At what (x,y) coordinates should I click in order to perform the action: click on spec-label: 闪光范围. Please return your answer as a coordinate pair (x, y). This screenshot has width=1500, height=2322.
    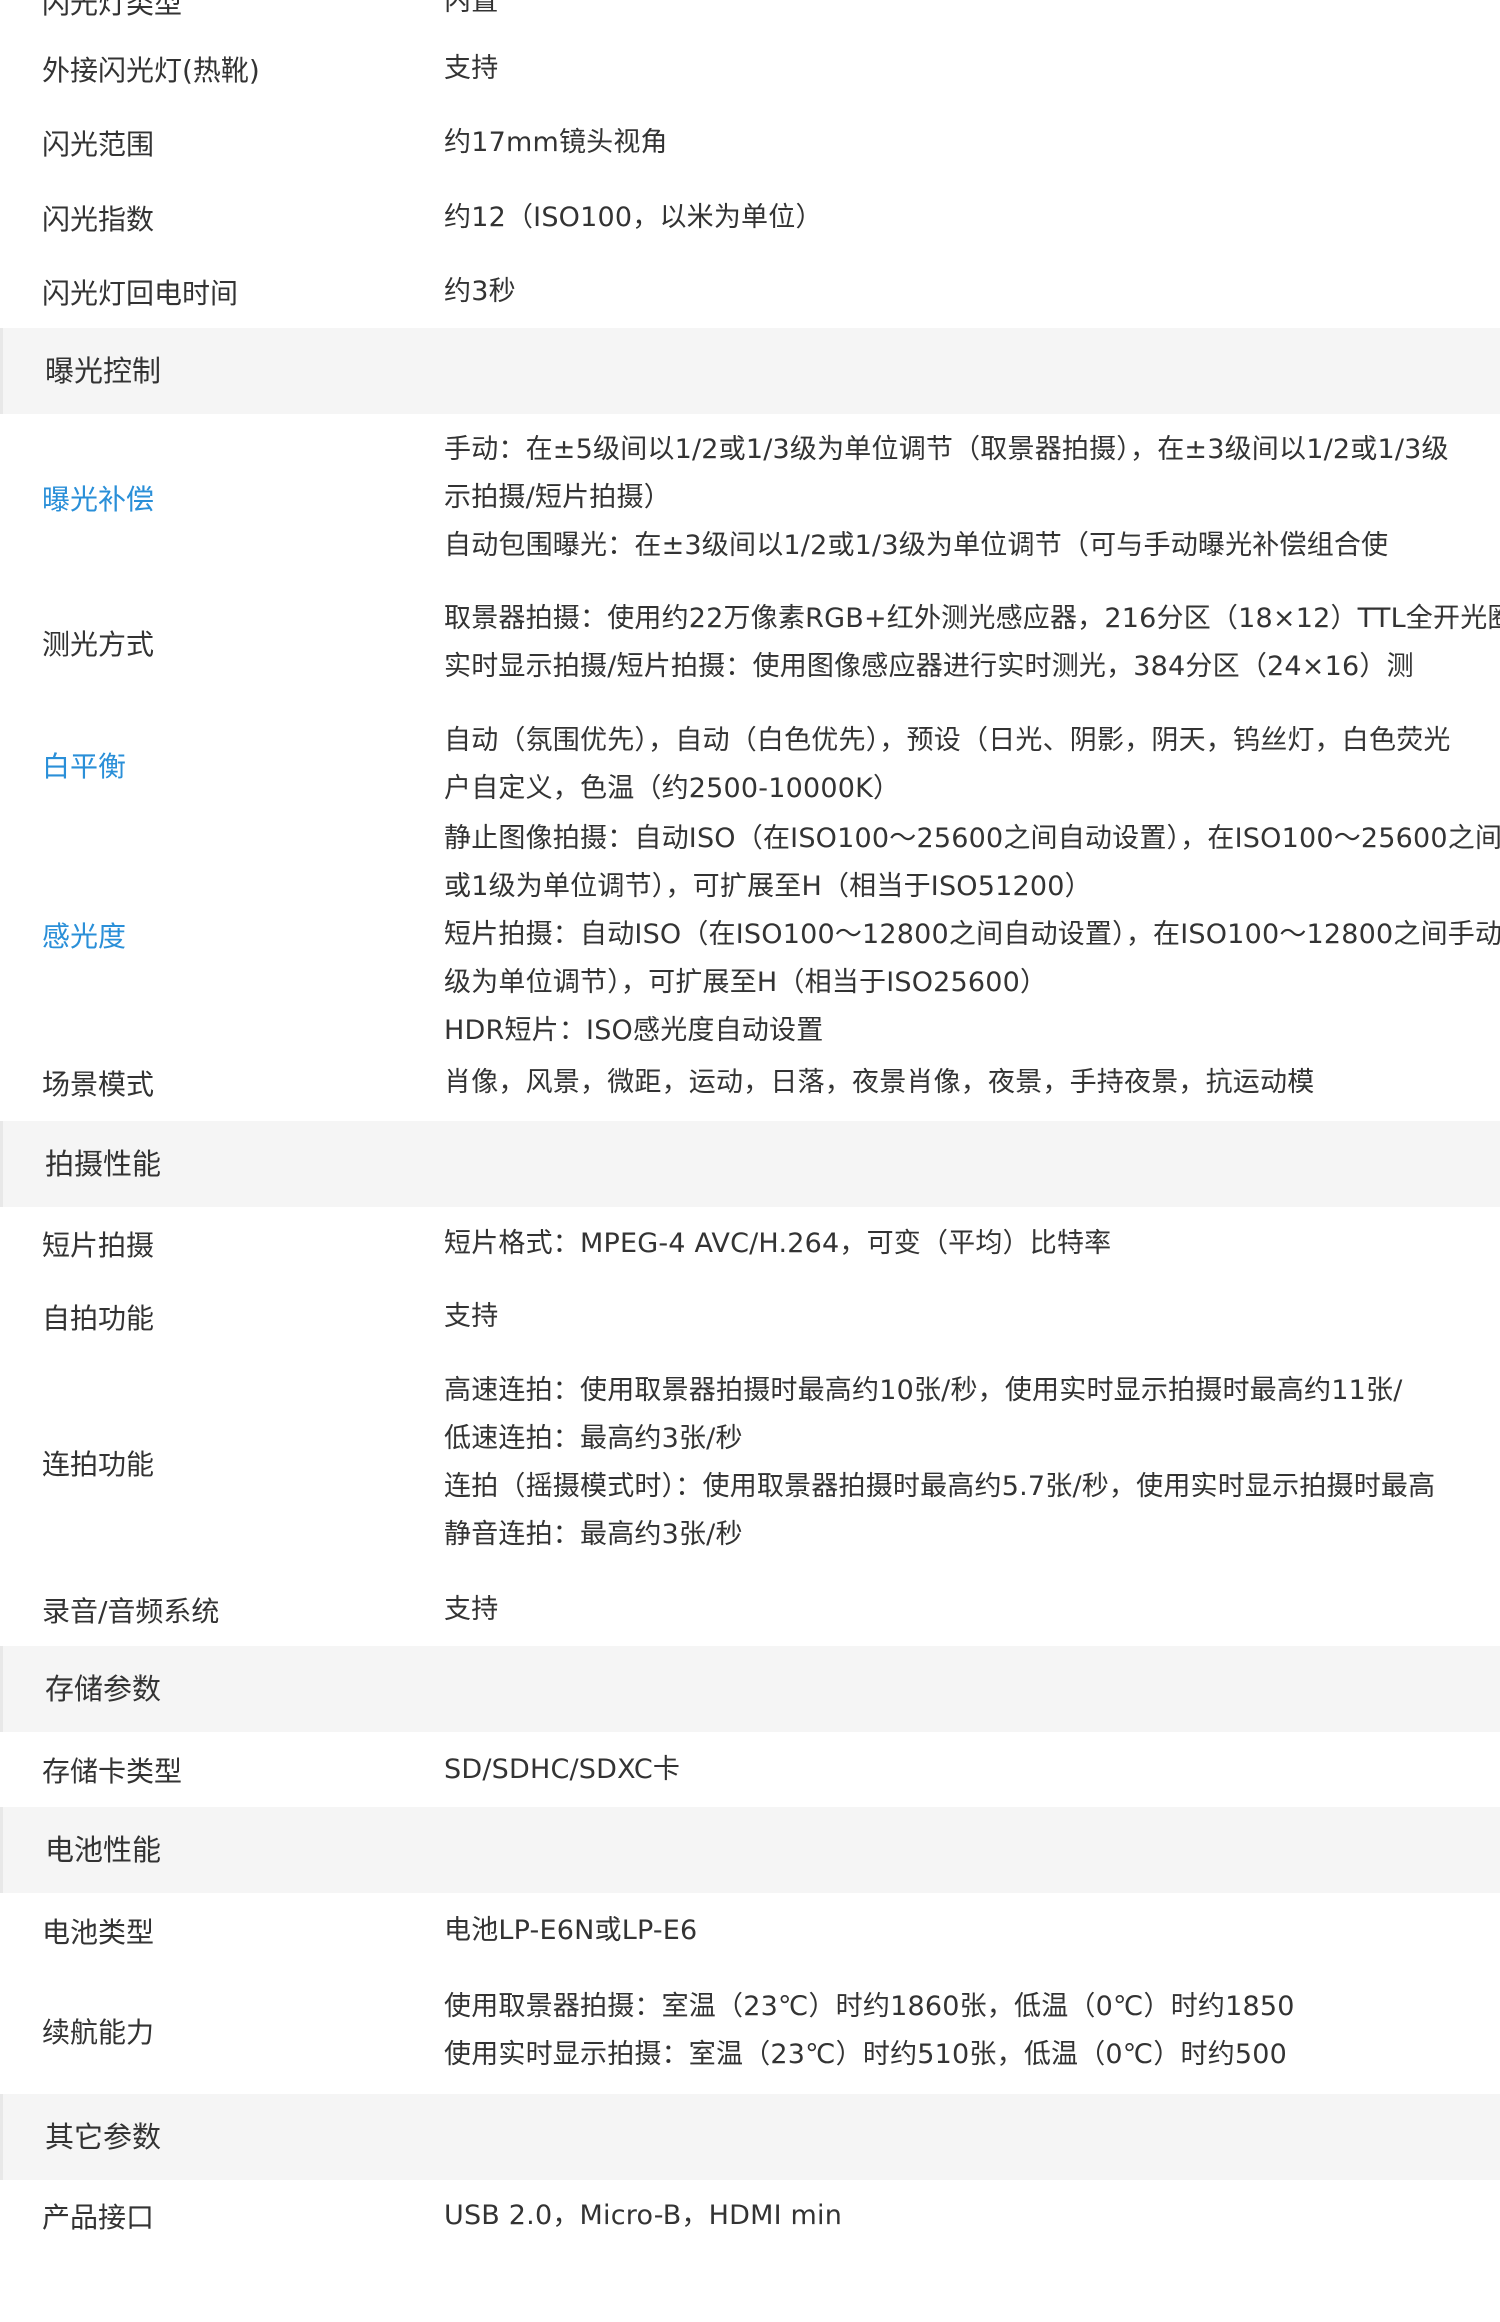
    Looking at the image, I should click on (98, 144).